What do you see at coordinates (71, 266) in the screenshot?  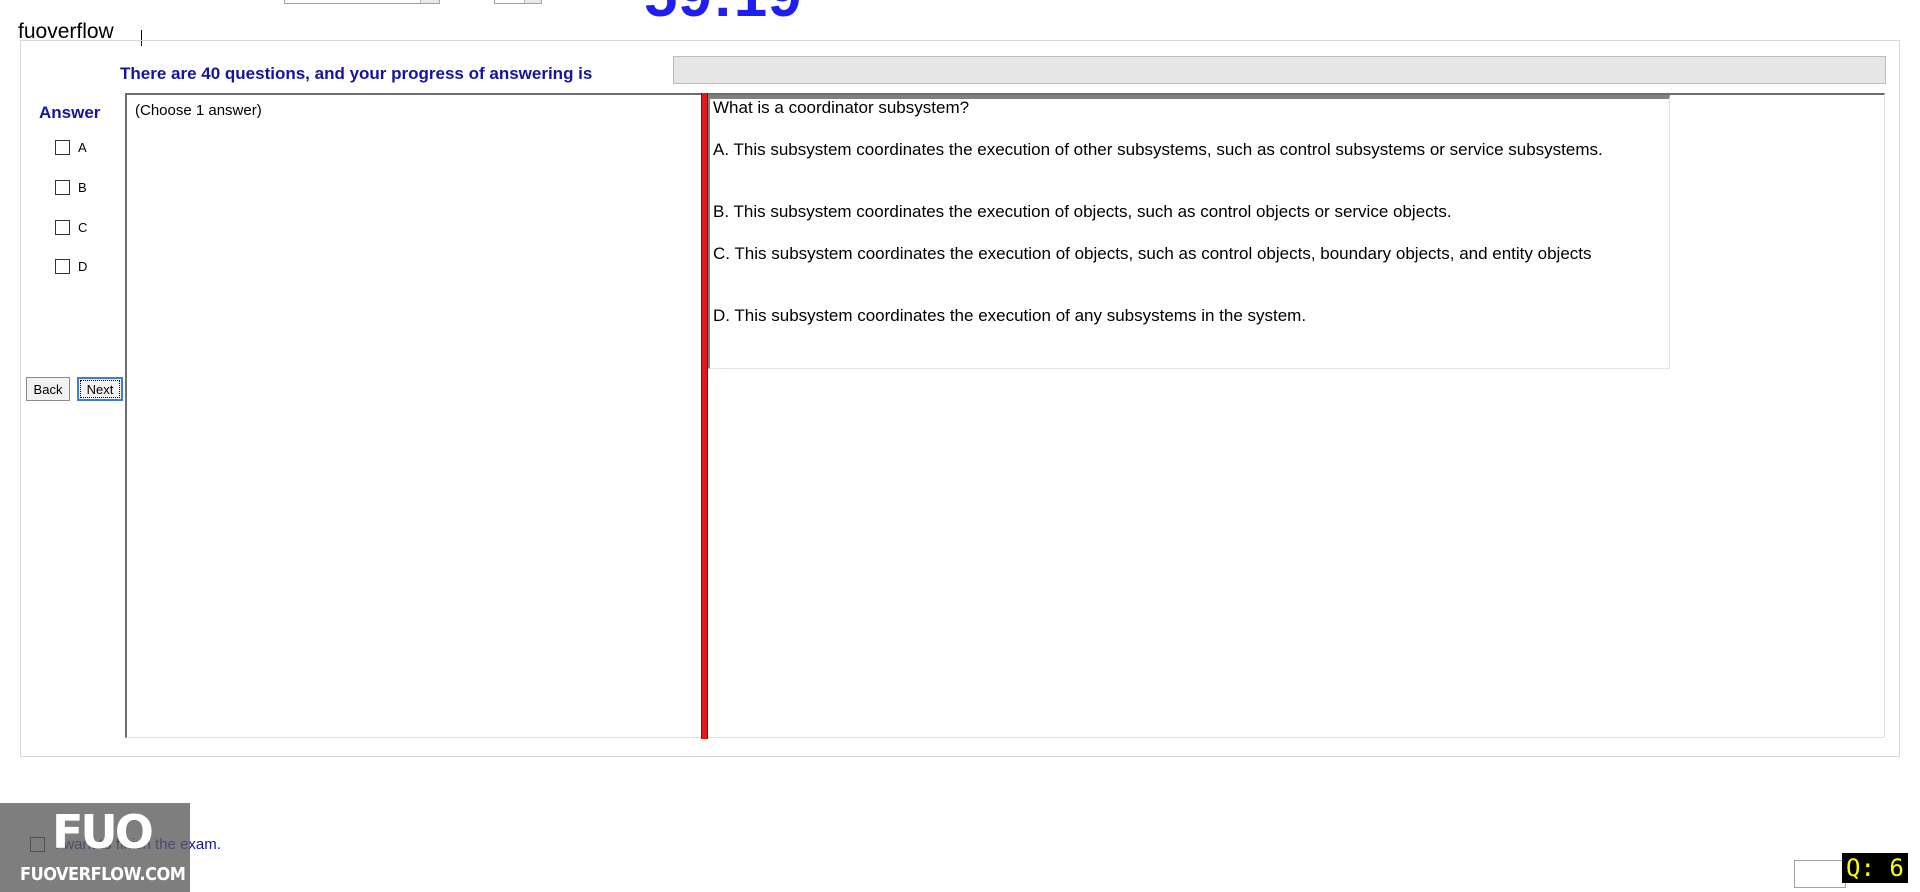 I see `answer-option-d: D` at bounding box center [71, 266].